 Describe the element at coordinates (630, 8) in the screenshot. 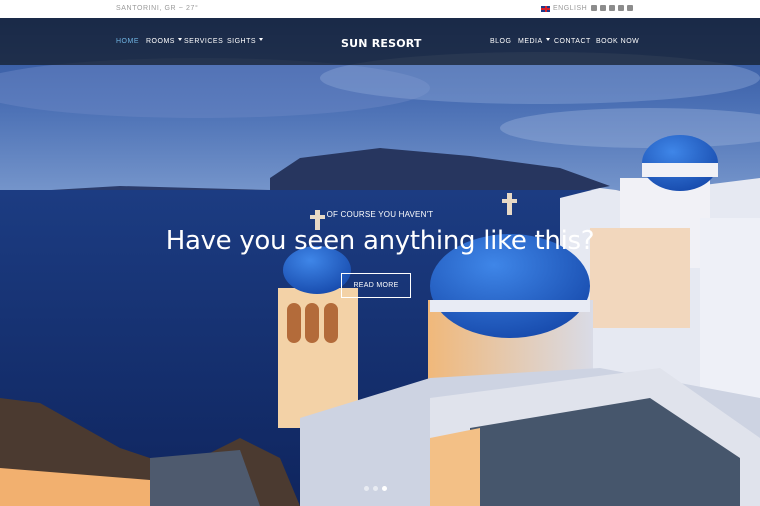

I see `linkedin-icon` at that location.